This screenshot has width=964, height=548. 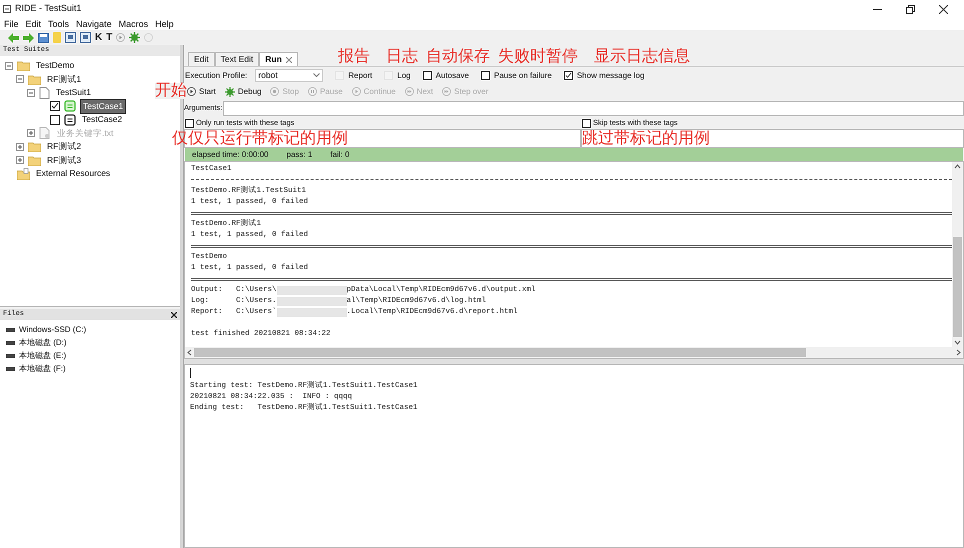 I want to click on profile-dropdown: robot, so click(x=289, y=75).